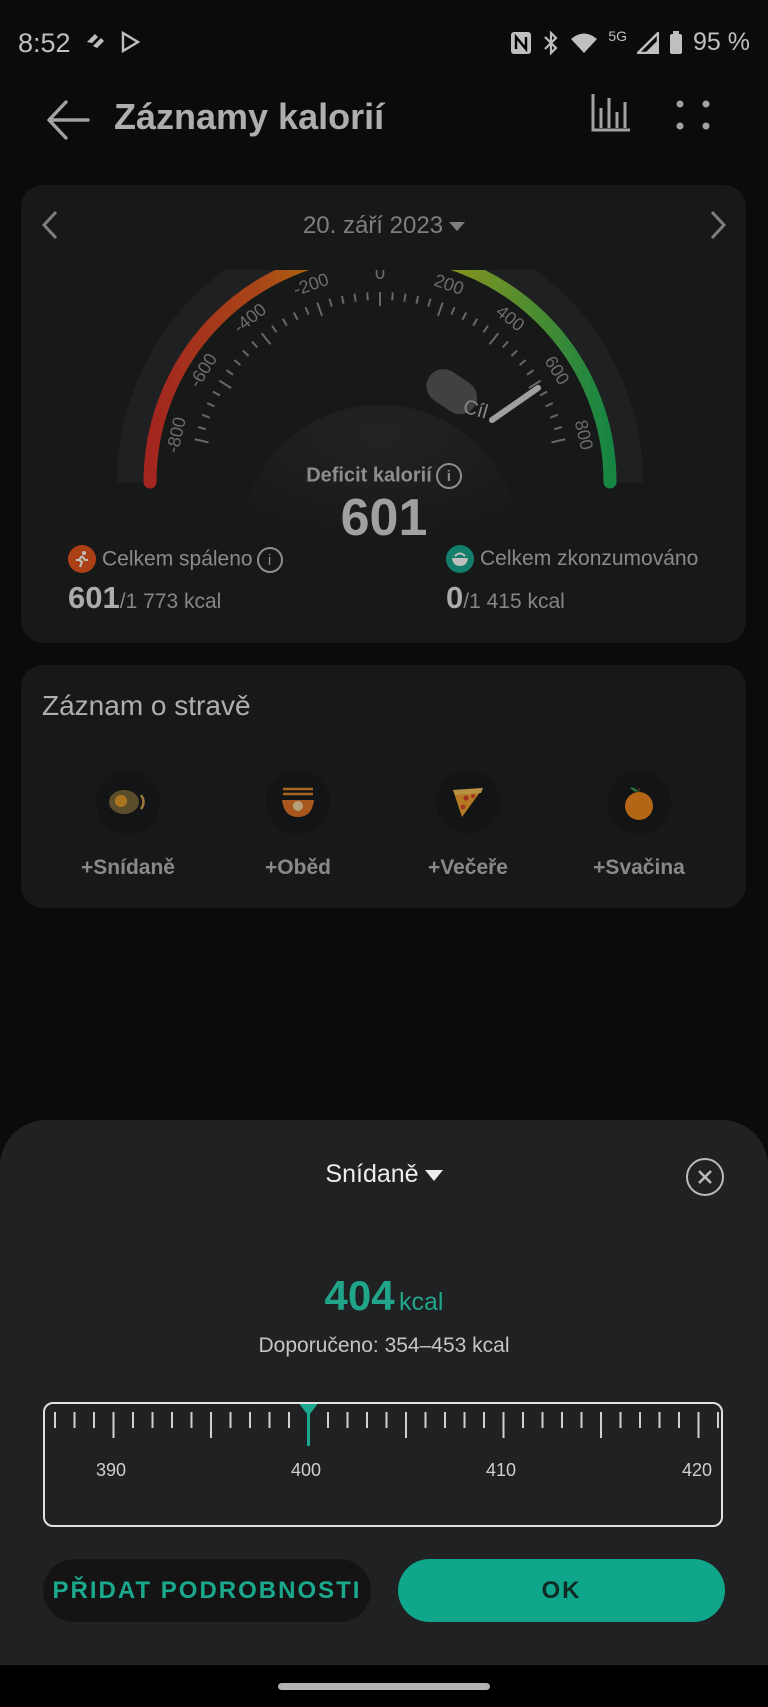  Describe the element at coordinates (371, 1174) in the screenshot. I see `meal-type-label: Snídaně` at that location.